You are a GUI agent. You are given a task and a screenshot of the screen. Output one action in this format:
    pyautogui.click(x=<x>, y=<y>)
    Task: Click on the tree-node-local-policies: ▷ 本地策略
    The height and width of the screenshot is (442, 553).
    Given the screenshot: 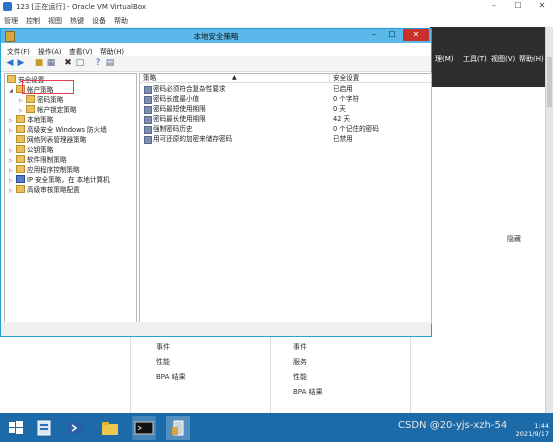 What is the action you would take?
    pyautogui.click(x=31, y=120)
    